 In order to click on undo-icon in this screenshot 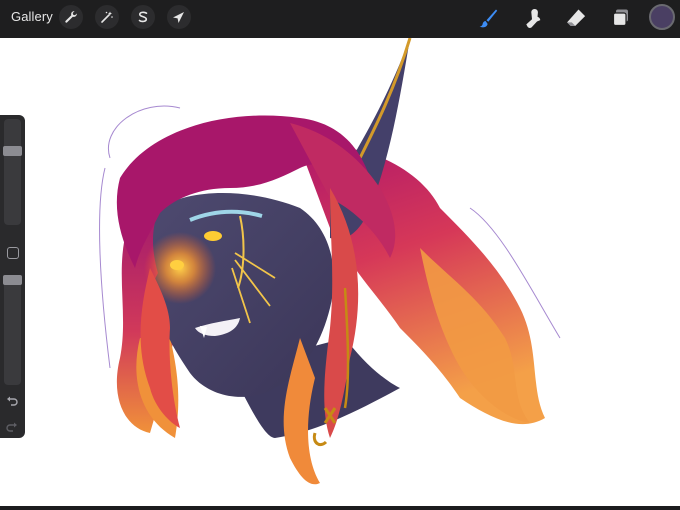, I will do `click(12, 401)`.